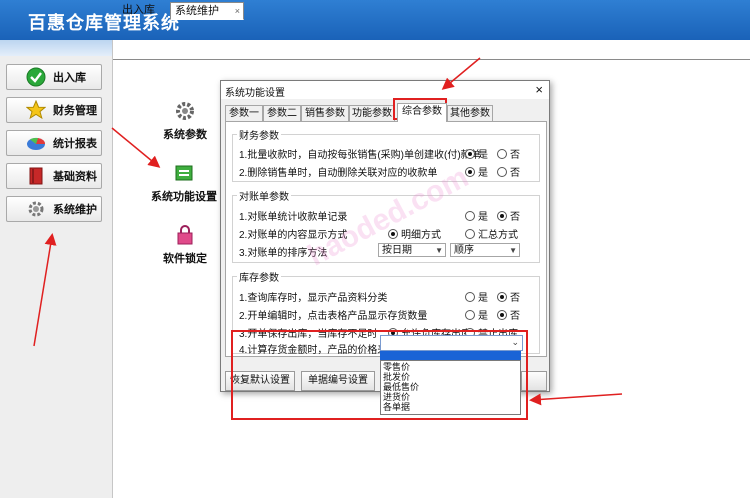 This screenshot has width=750, height=498. I want to click on arrow-to-dropdown, so click(576, 399).